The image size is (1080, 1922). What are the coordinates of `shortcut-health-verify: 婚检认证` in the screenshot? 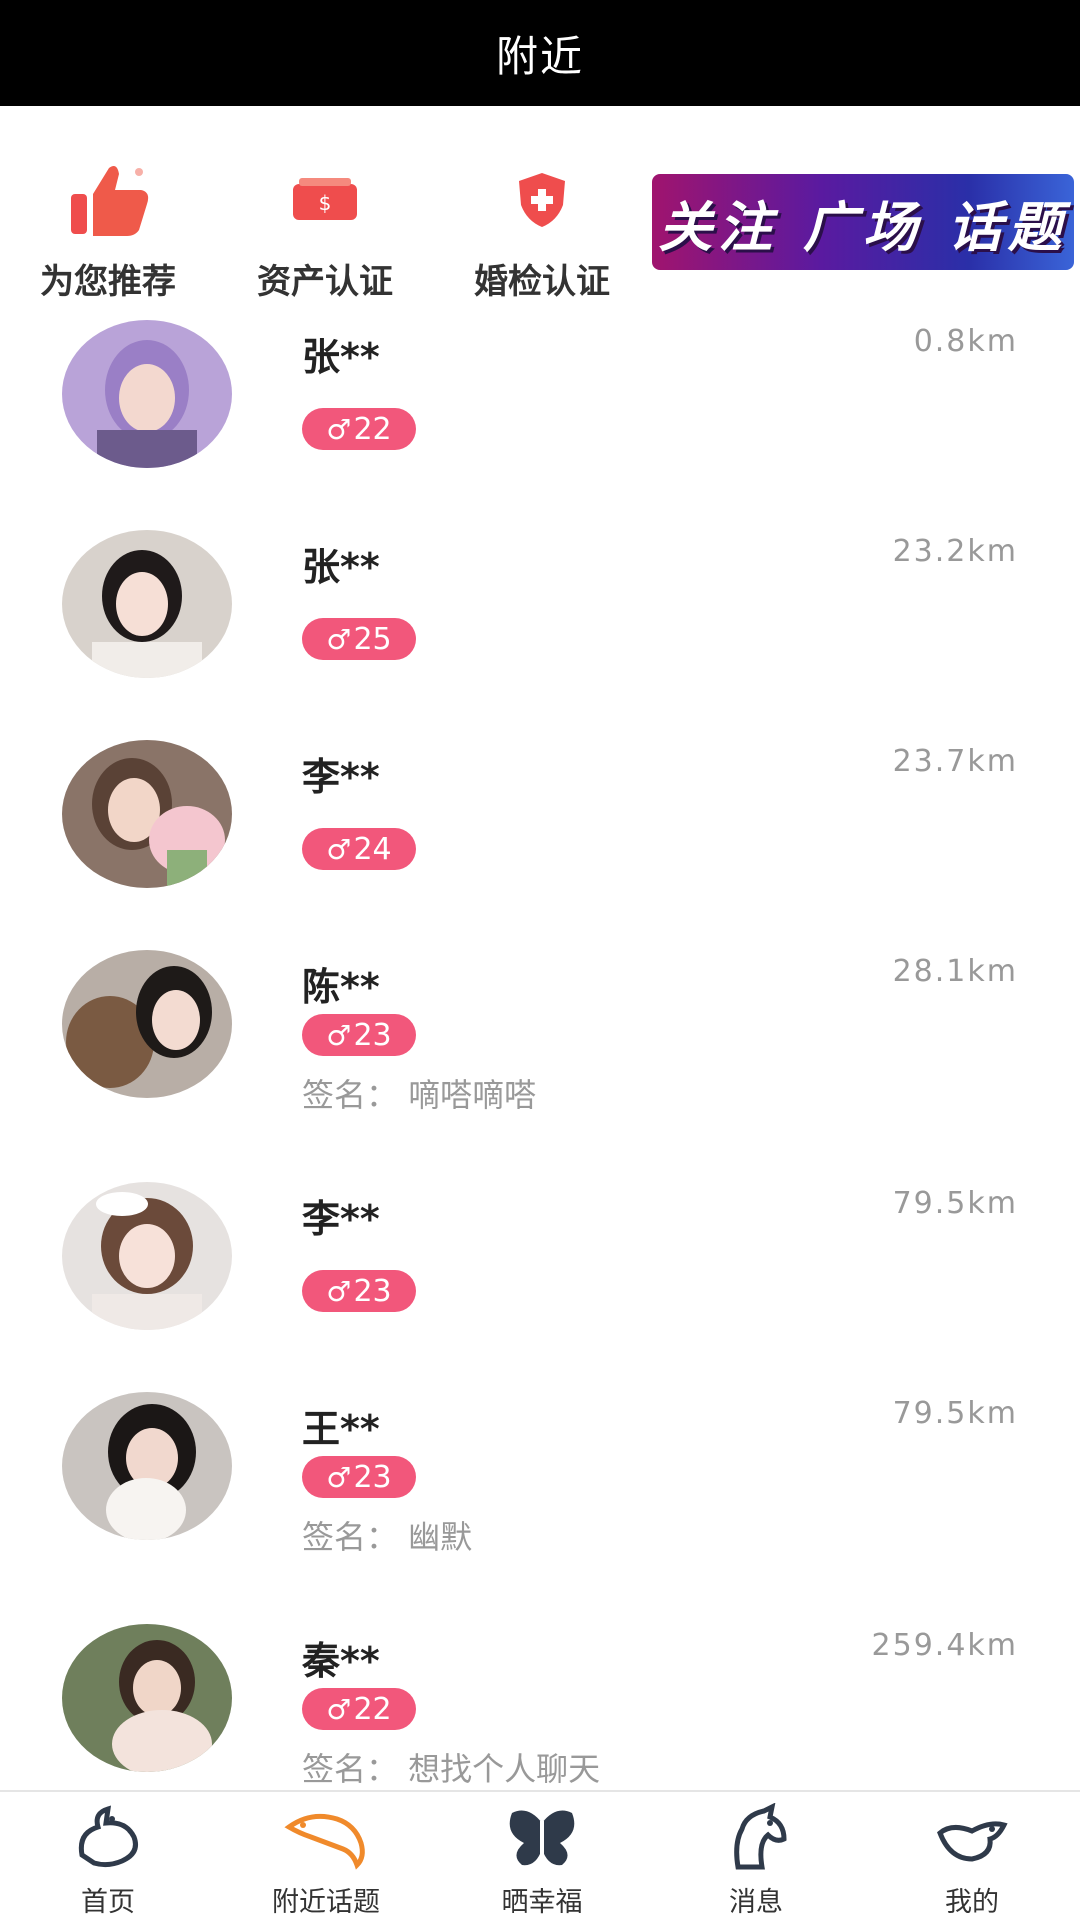 It's located at (542, 226).